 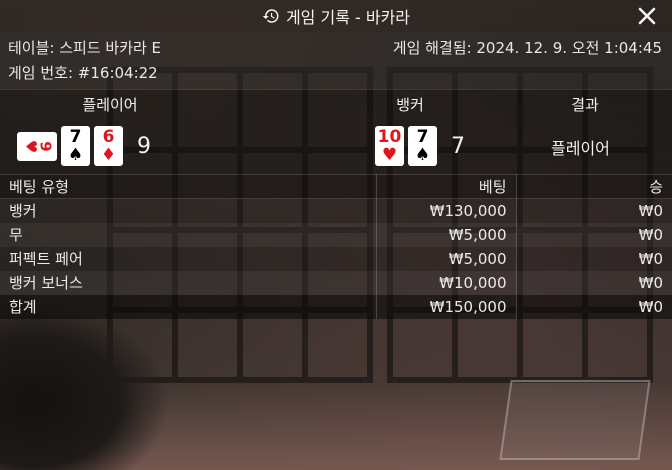 I want to click on bet-amount: ₩10,000, so click(x=446, y=282).